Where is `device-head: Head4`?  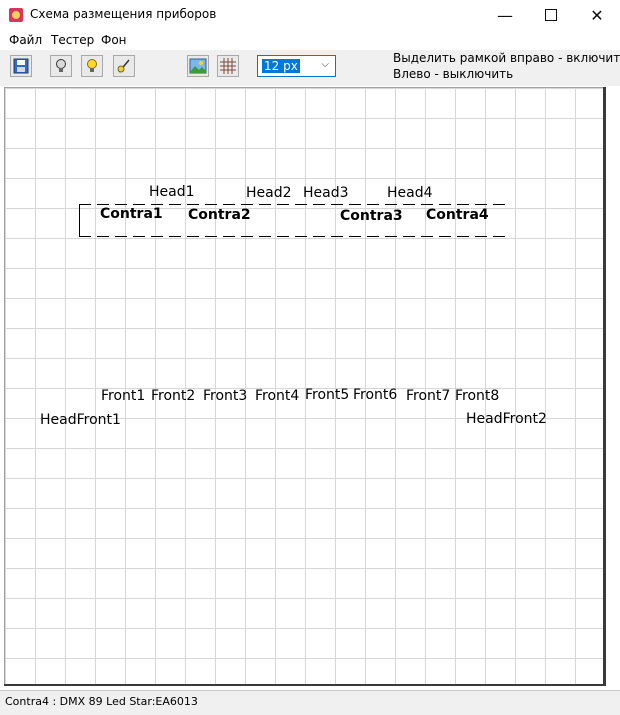
device-head: Head4 is located at coordinates (410, 193).